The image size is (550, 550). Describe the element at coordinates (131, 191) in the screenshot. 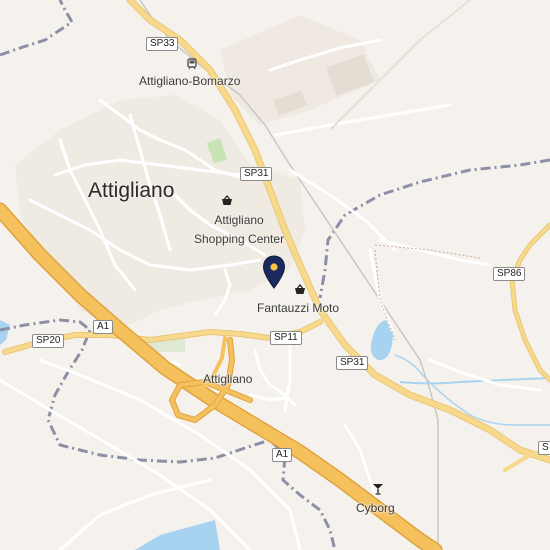

I see `town-label-attigliano: Attigliano` at that location.